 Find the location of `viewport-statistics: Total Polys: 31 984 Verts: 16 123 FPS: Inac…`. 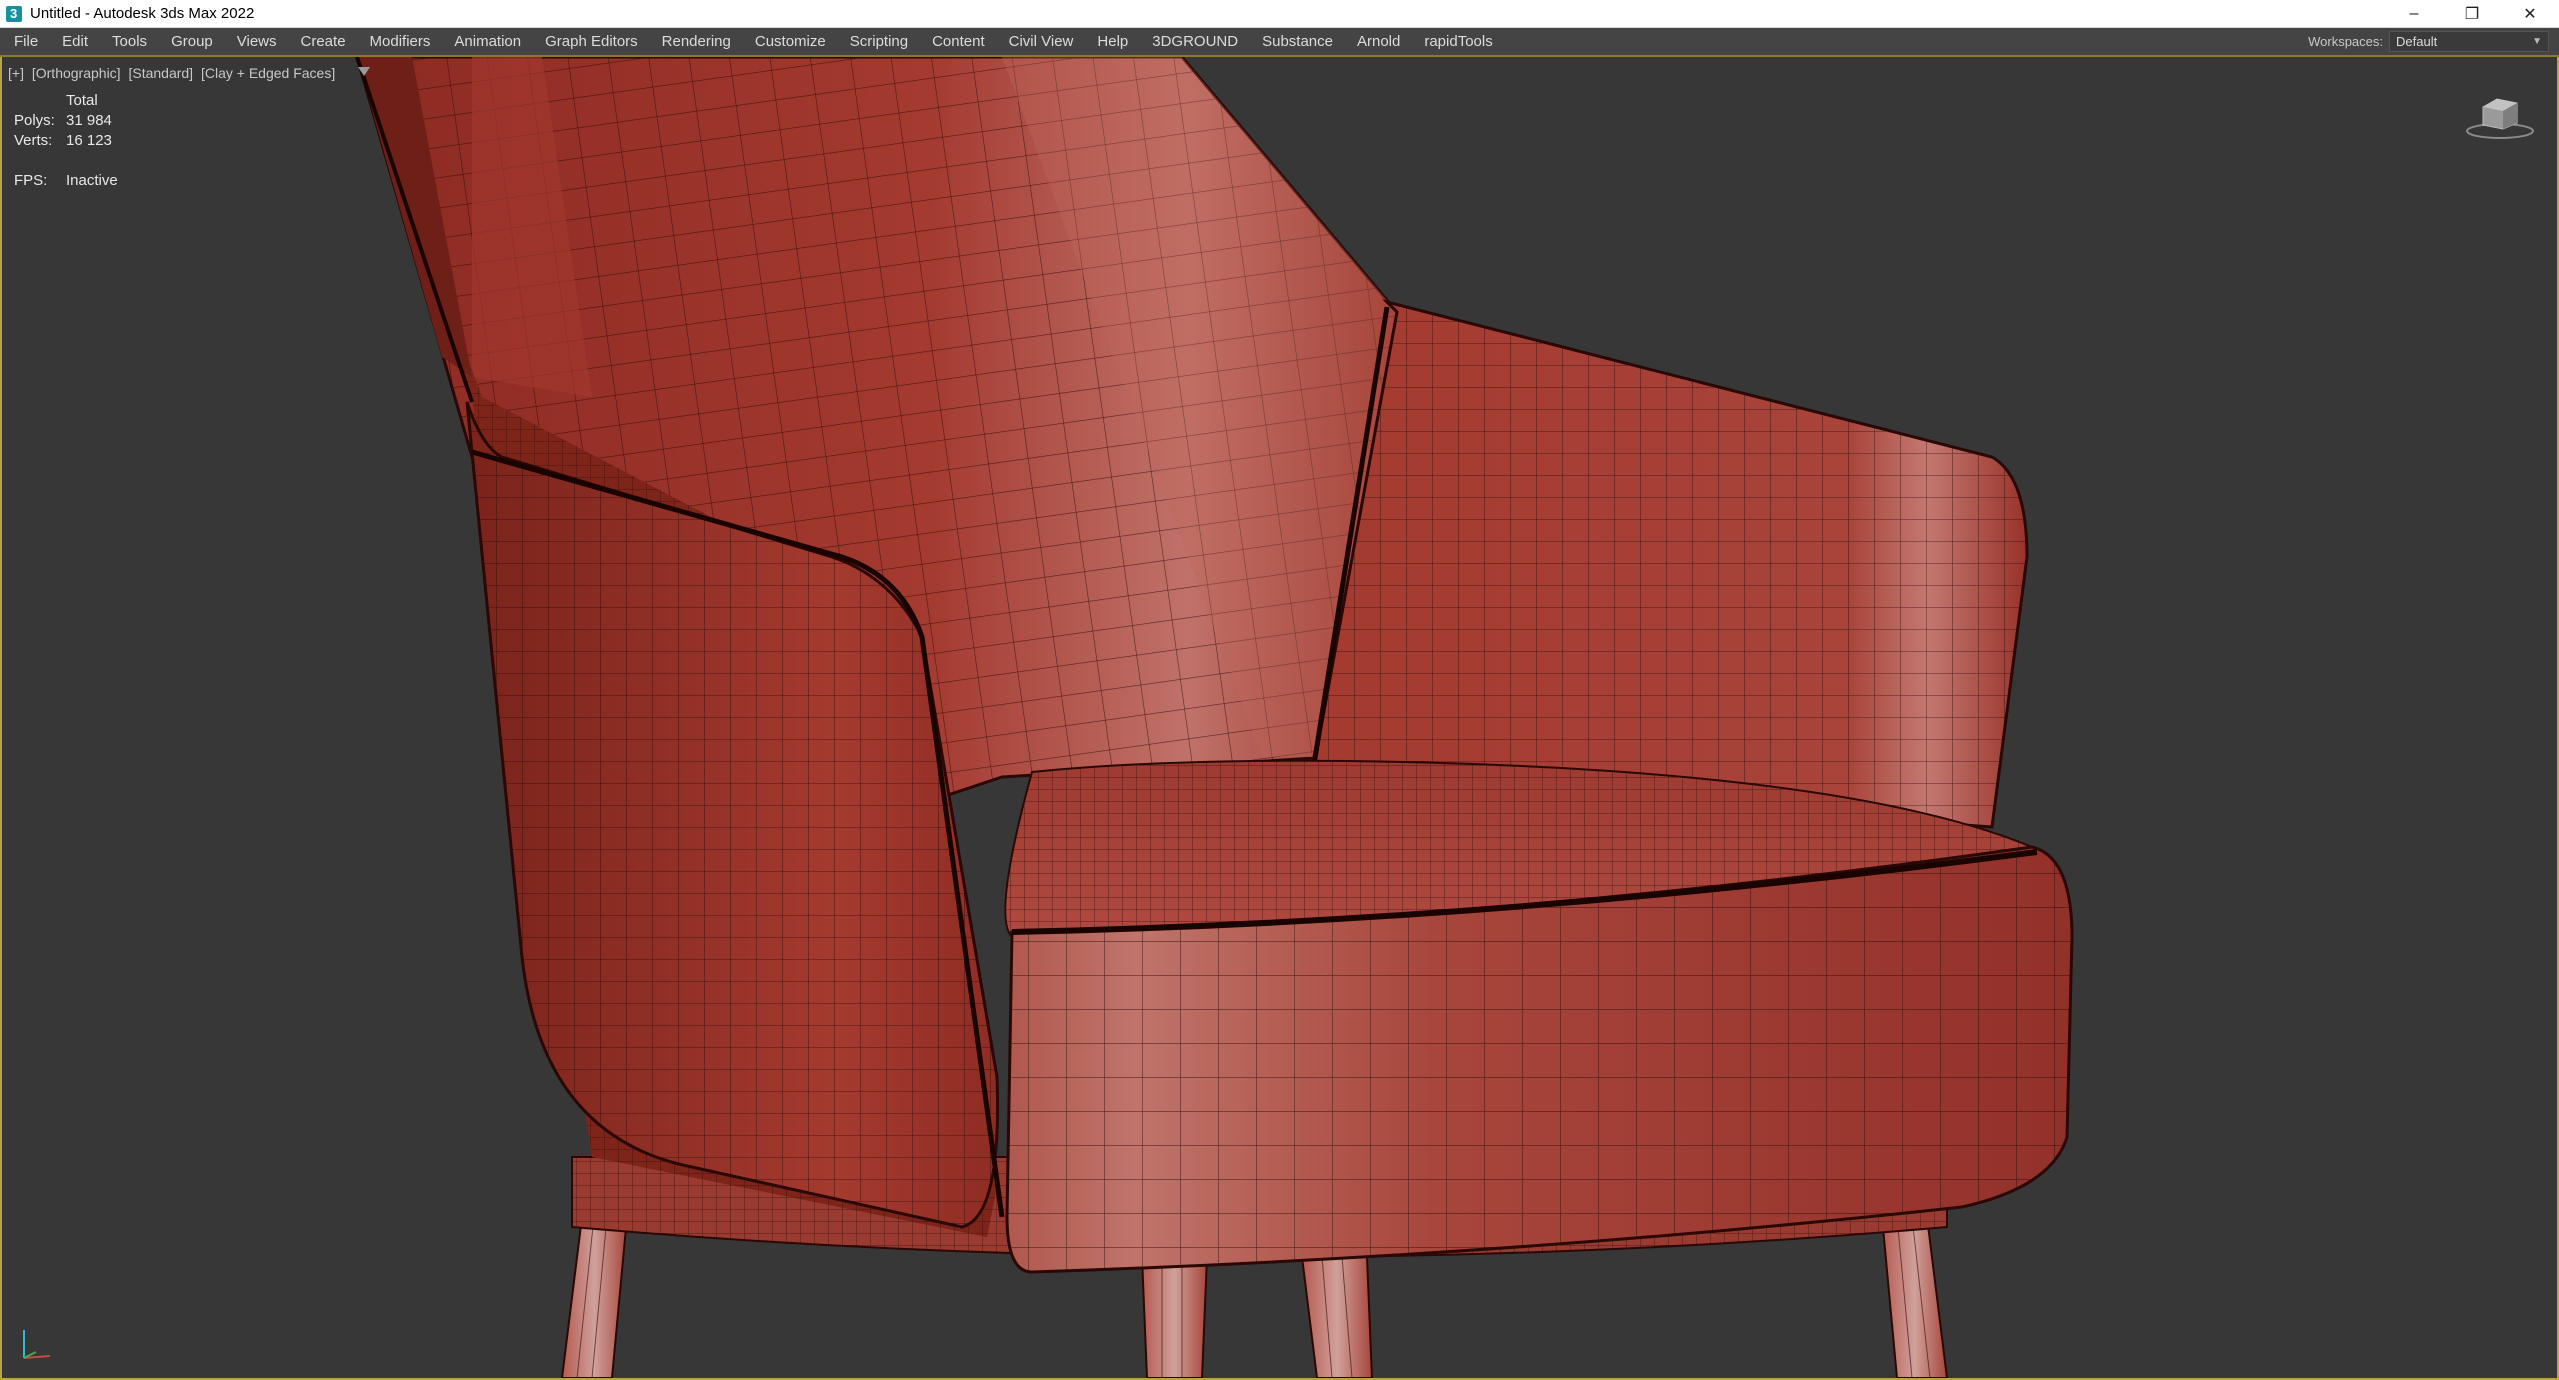

viewport-statistics: Total Polys: 31 984 Verts: 16 123 FPS: Inac… is located at coordinates (66, 141).